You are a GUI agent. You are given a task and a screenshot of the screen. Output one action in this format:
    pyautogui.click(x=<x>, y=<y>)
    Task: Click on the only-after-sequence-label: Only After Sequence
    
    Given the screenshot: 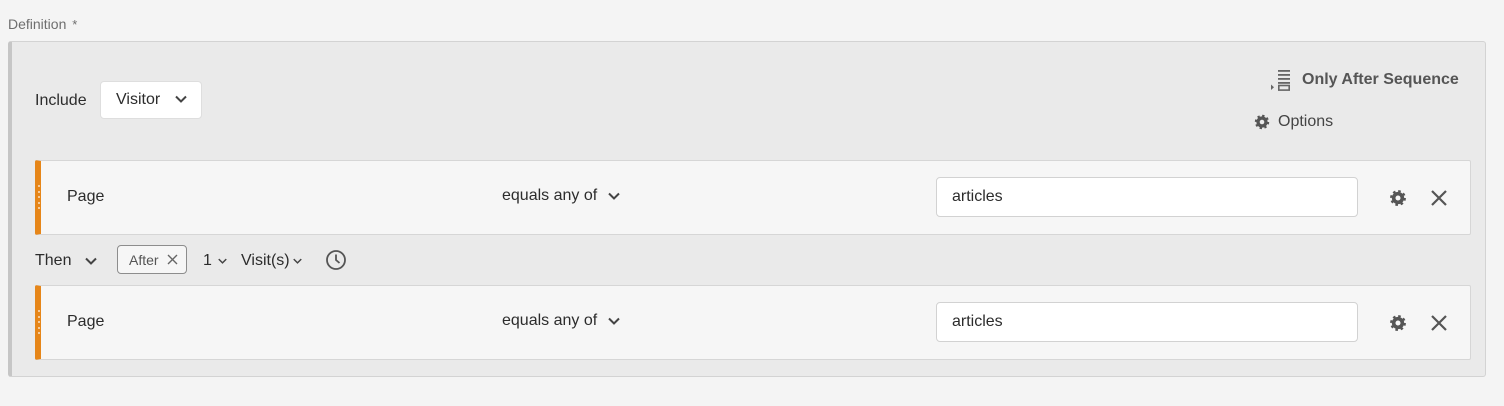 What is the action you would take?
    pyautogui.click(x=1380, y=79)
    